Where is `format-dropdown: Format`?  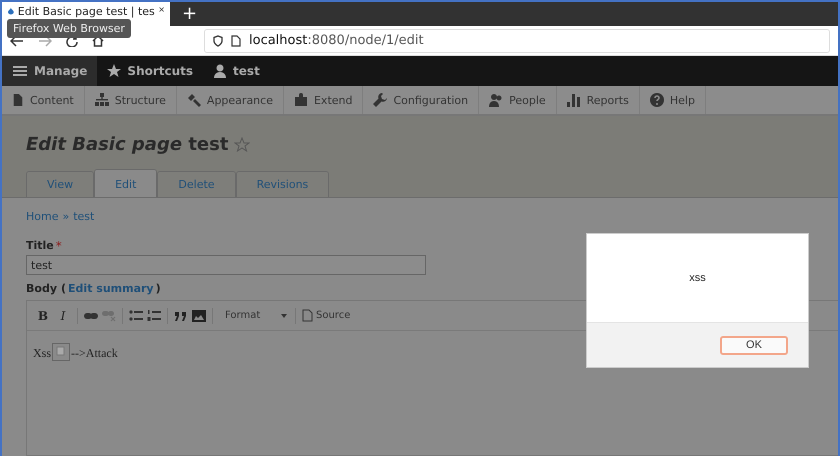 format-dropdown: Format is located at coordinates (254, 315).